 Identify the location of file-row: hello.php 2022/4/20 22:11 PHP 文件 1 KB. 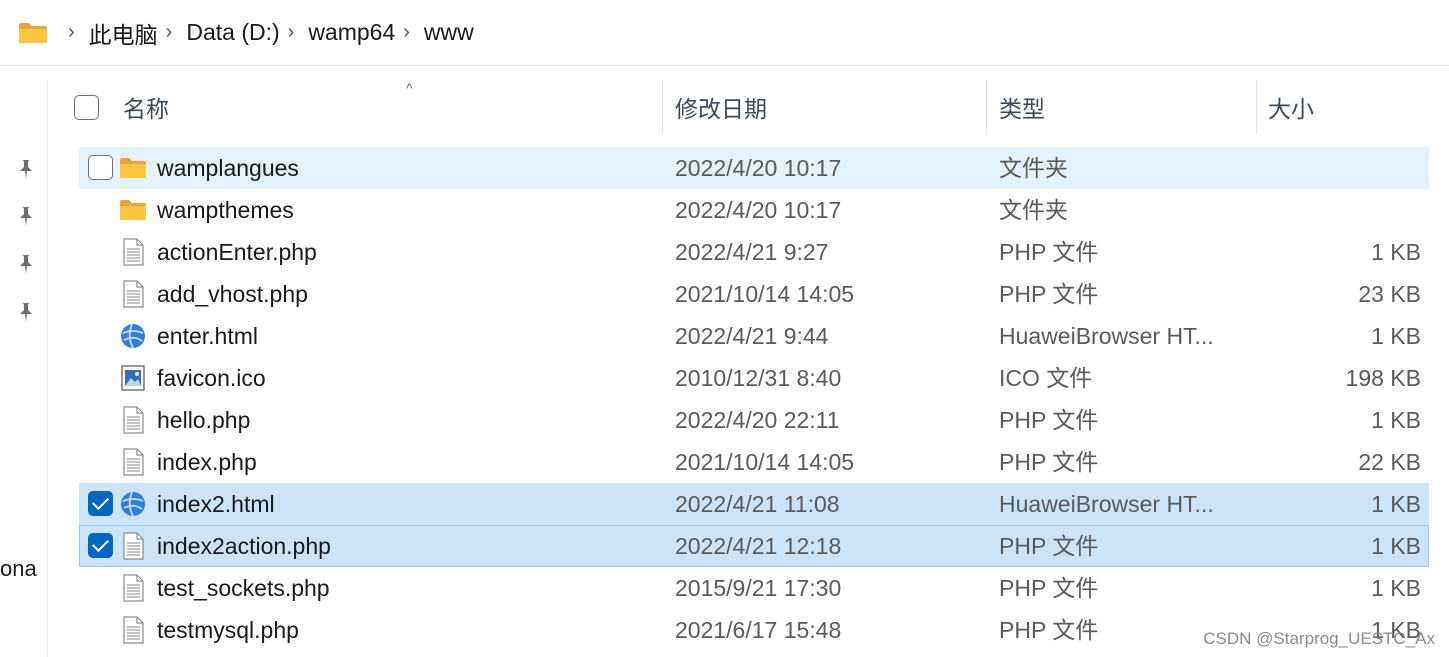
(754, 420).